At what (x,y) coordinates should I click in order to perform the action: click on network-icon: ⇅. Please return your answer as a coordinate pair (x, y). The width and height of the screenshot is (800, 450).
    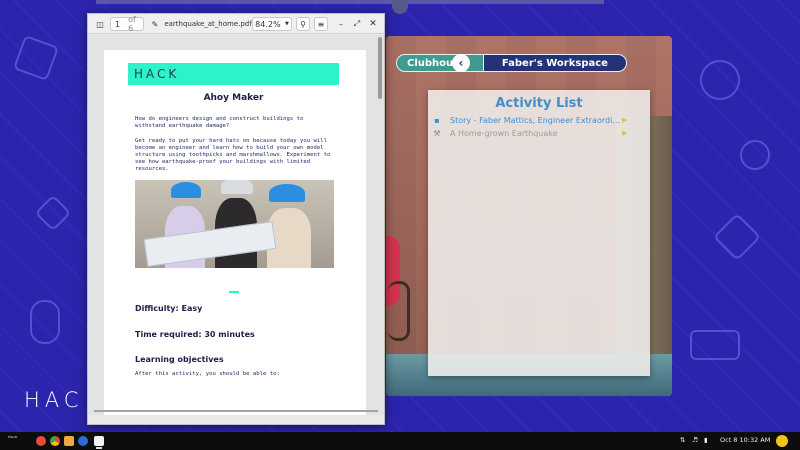
    Looking at the image, I should click on (682, 440).